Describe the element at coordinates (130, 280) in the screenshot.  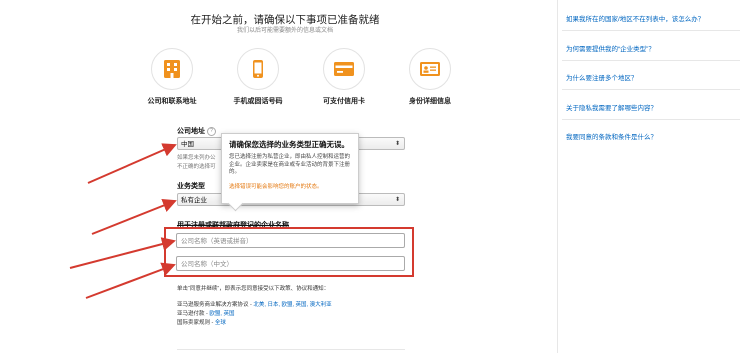
I see `arrow-to-name-chinese` at that location.